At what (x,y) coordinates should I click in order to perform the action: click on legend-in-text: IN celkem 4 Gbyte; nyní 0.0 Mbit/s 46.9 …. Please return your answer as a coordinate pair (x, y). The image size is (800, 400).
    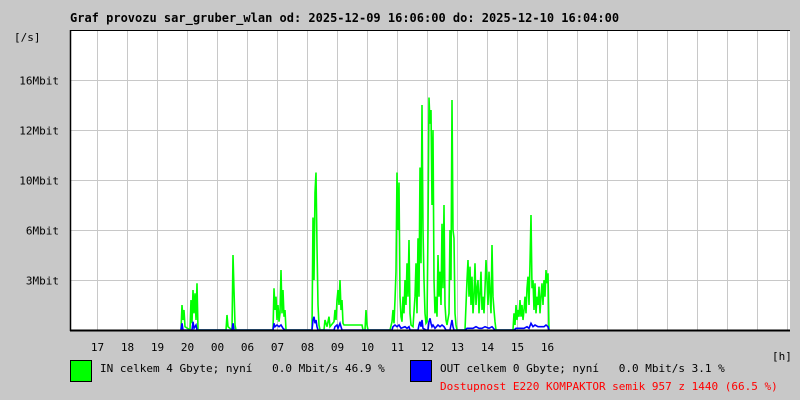
    Looking at the image, I should click on (242, 368).